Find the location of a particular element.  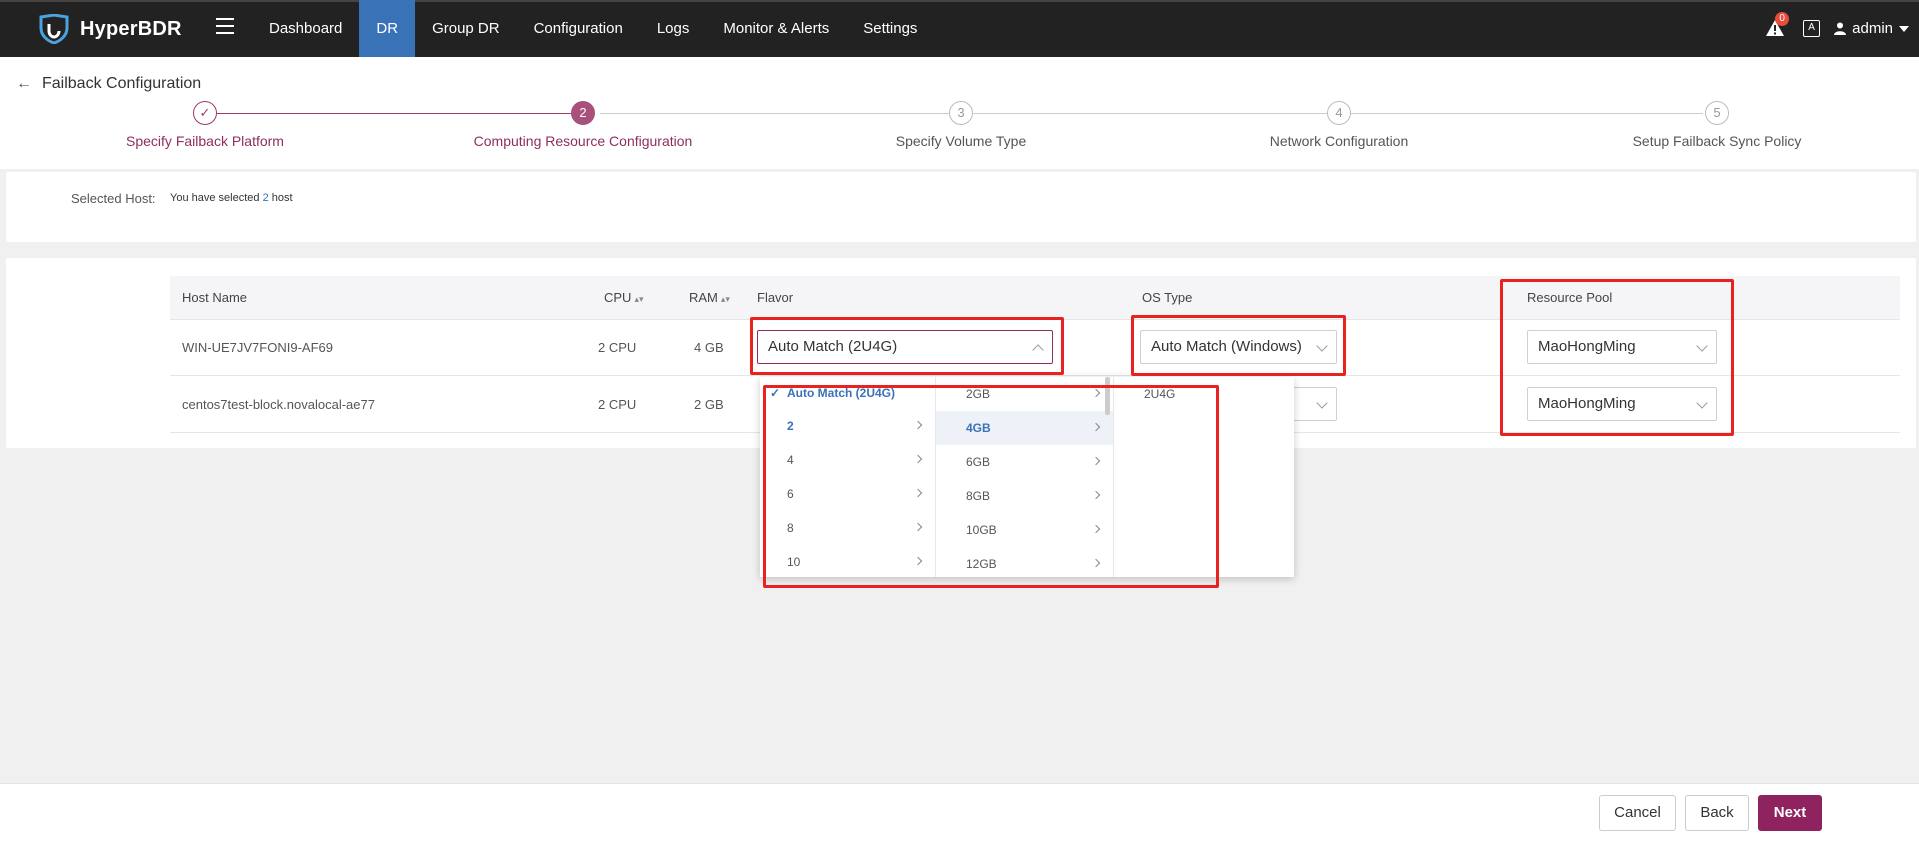

nav-dashboard: Dashboard is located at coordinates (305, 28).